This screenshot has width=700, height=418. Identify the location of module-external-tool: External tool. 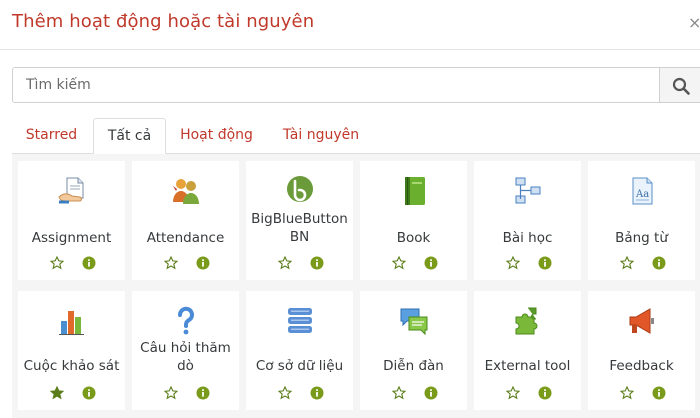
(527, 350).